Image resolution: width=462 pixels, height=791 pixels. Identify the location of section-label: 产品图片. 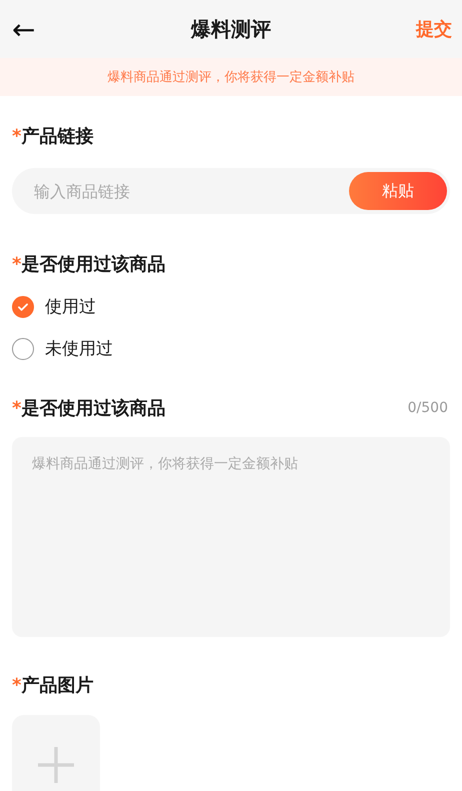
(57, 685).